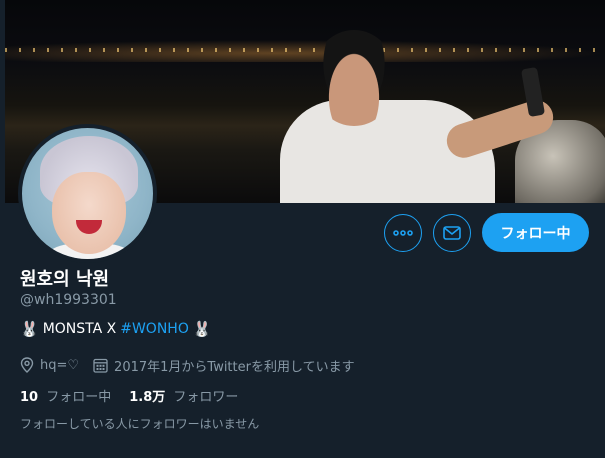  I want to click on calendar-icon, so click(100, 365).